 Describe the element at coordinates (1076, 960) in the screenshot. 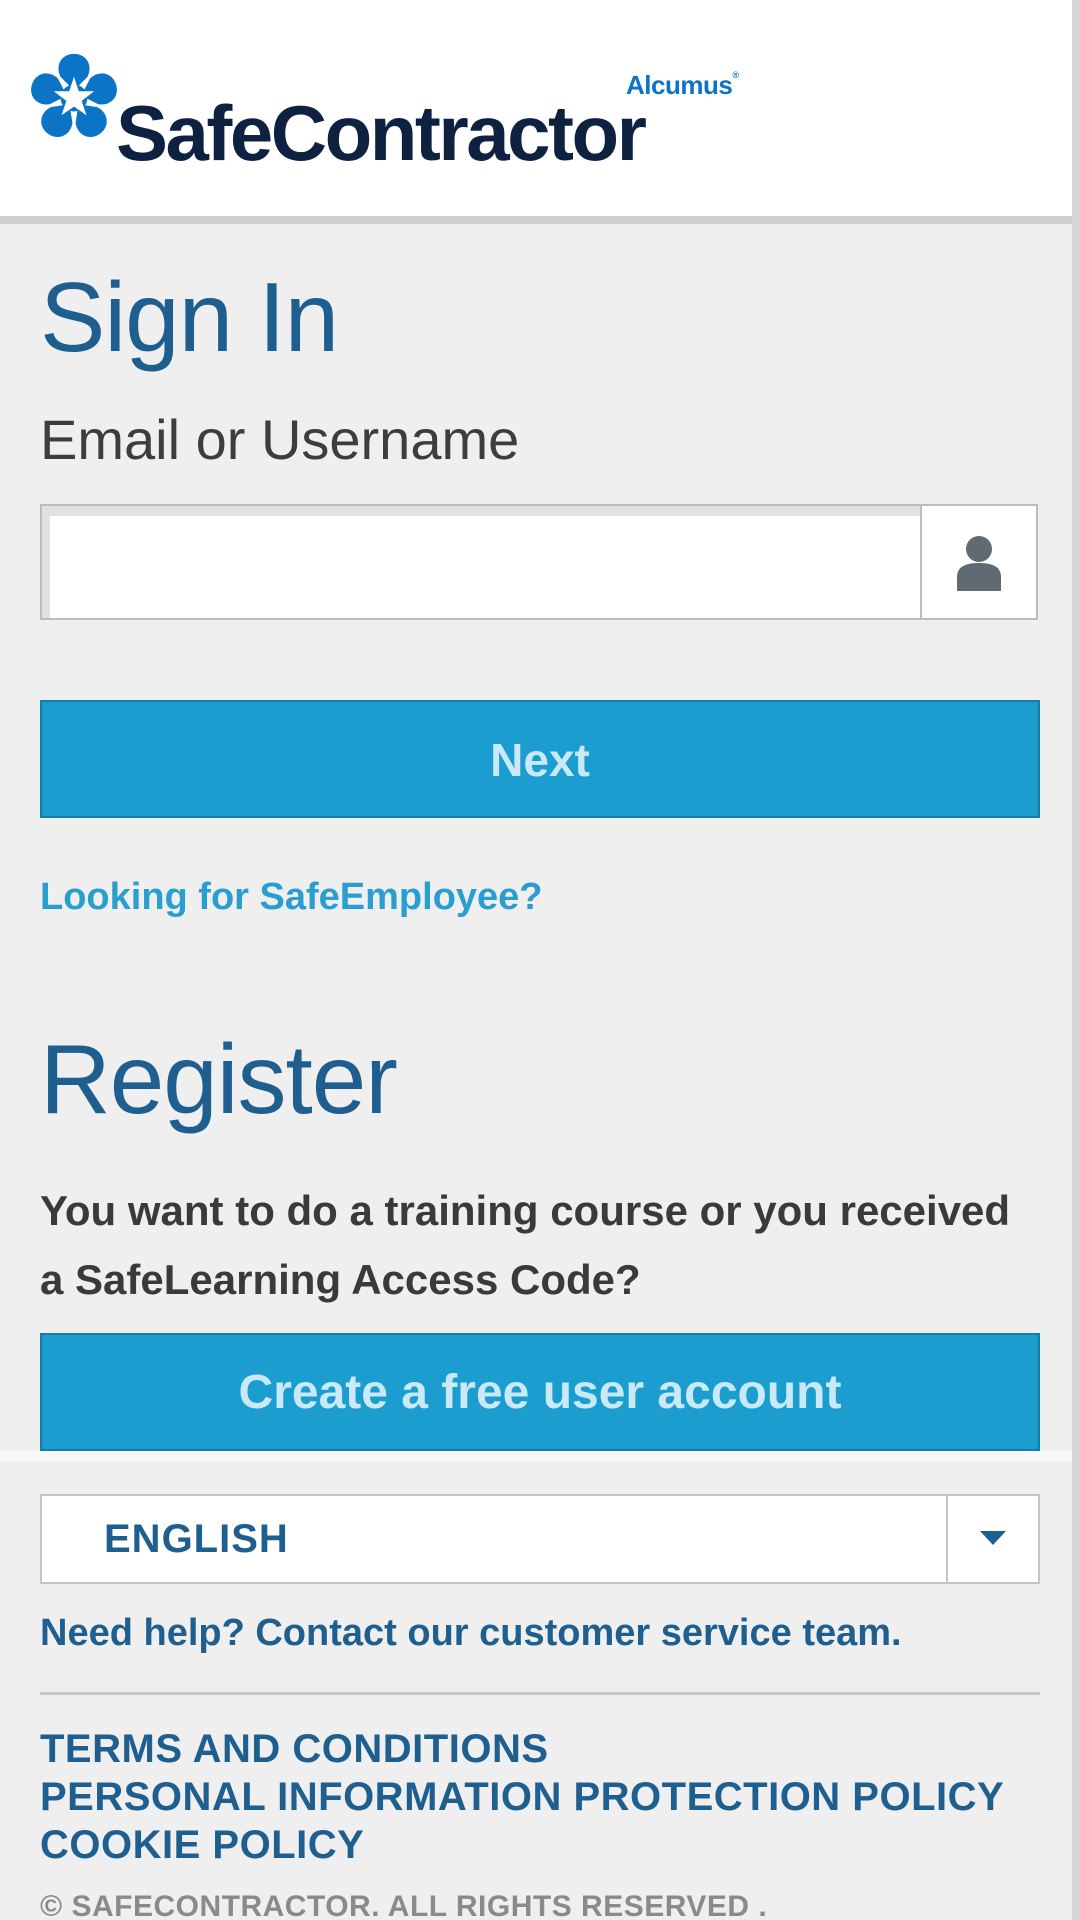

I see `scrollbar-track` at that location.